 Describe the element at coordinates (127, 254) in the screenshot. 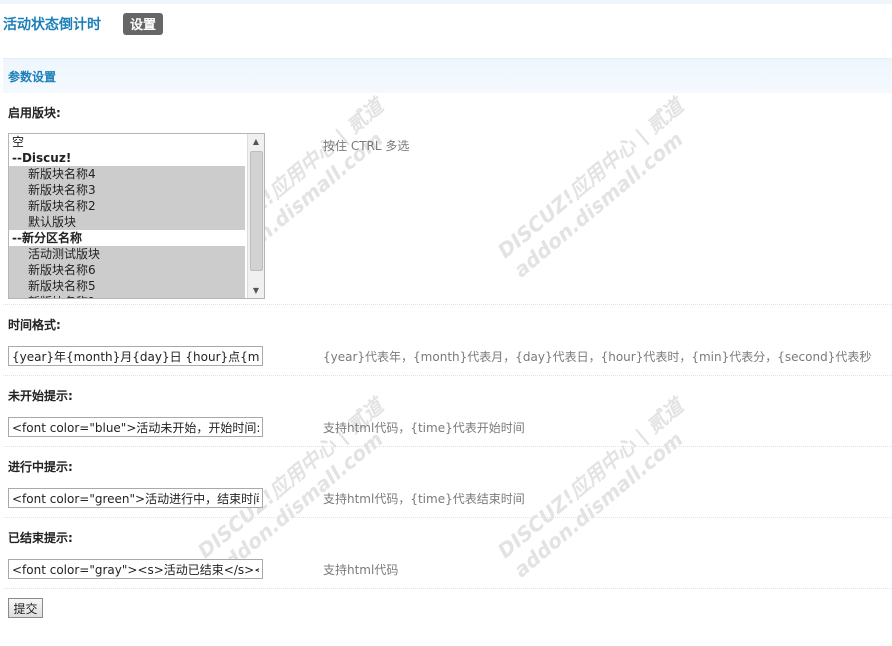

I see `board-option: 活动测试版块` at that location.